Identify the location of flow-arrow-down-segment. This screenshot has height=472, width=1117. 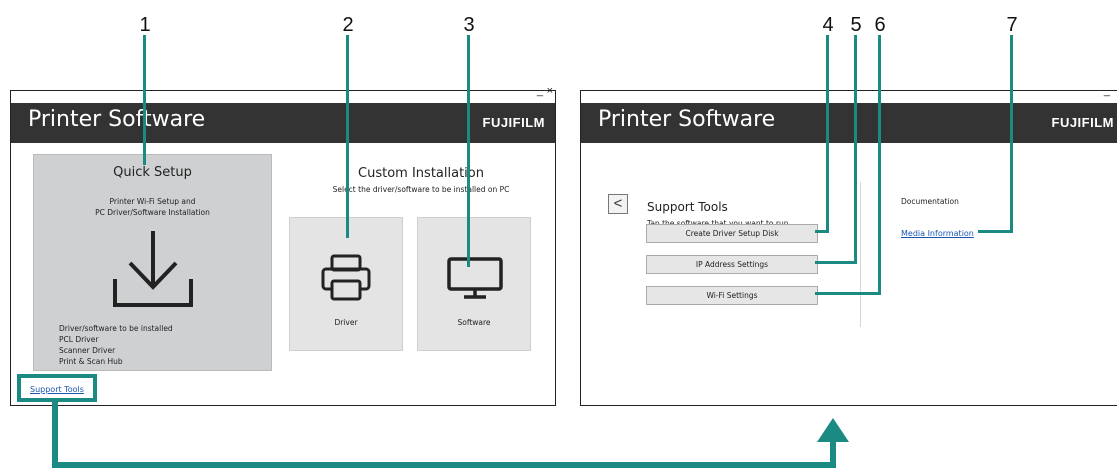
(55, 434).